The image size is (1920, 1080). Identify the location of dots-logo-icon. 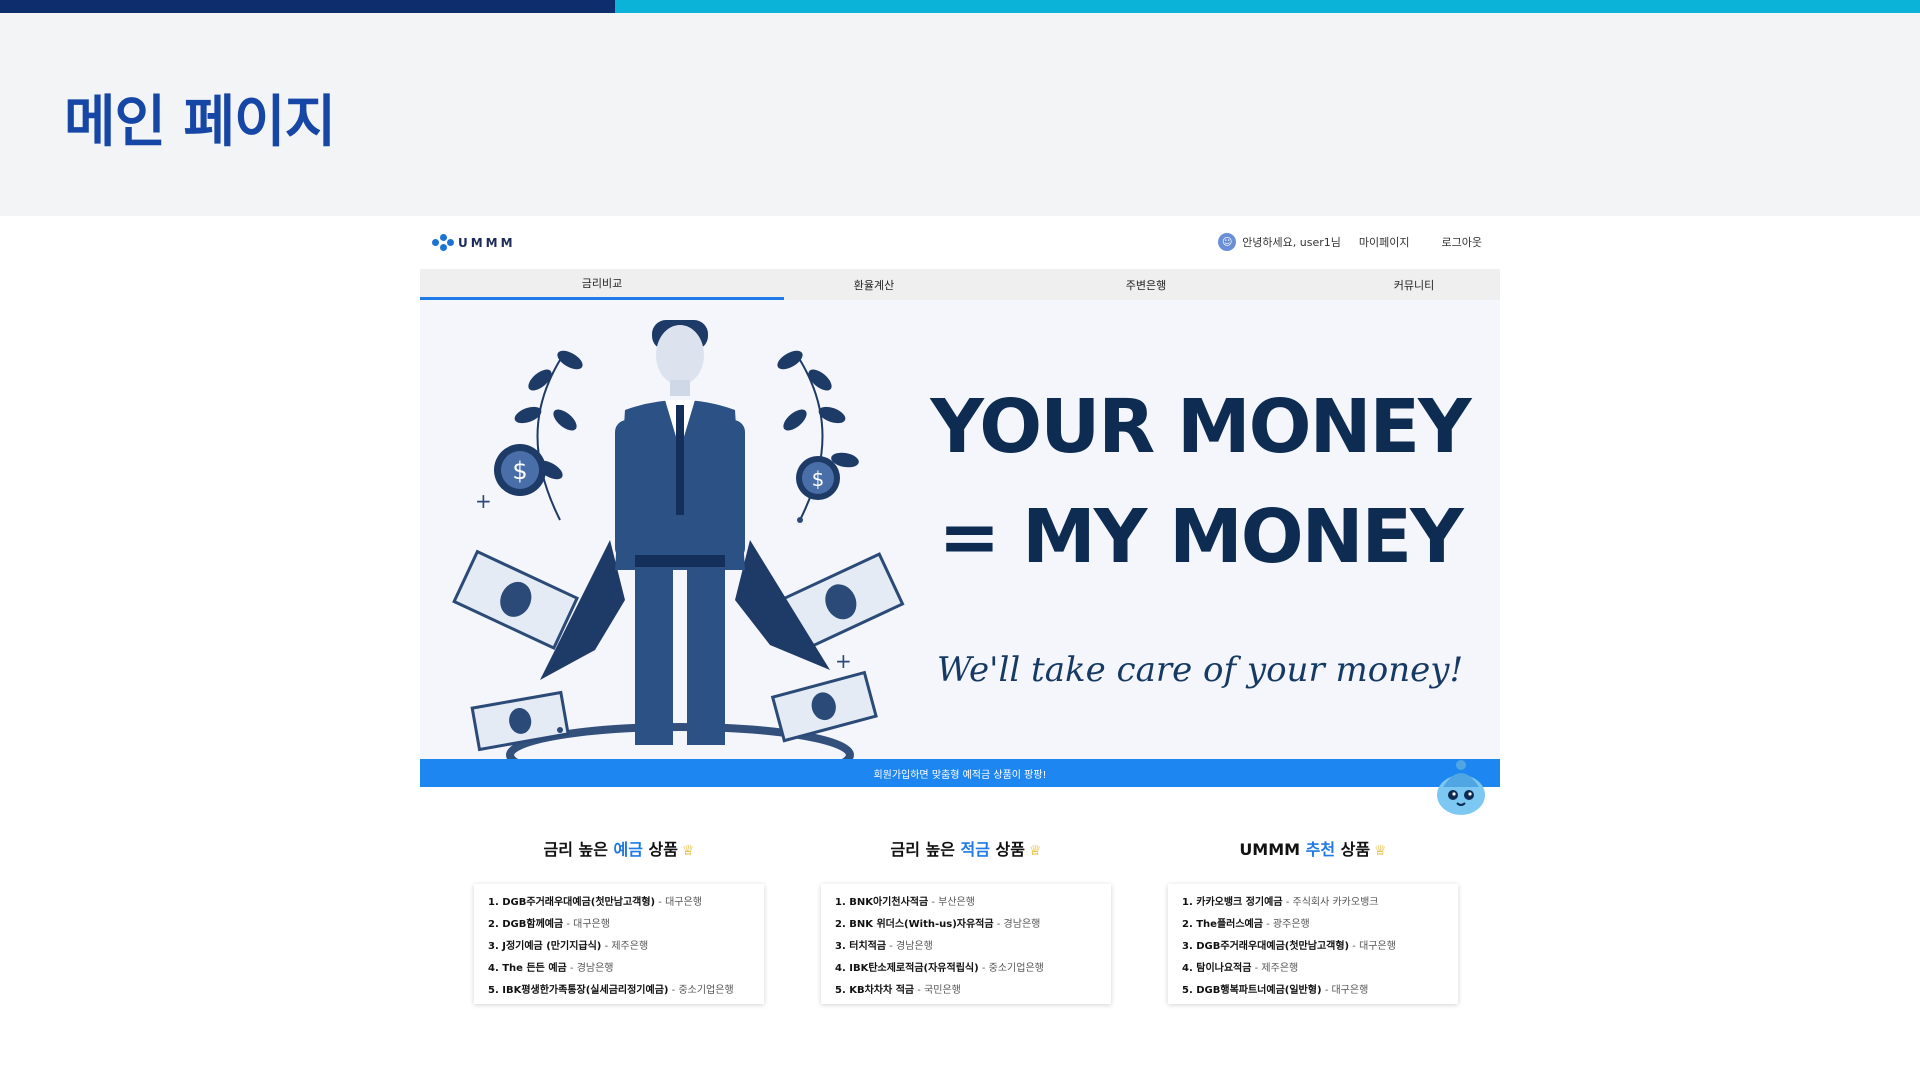
(443, 243).